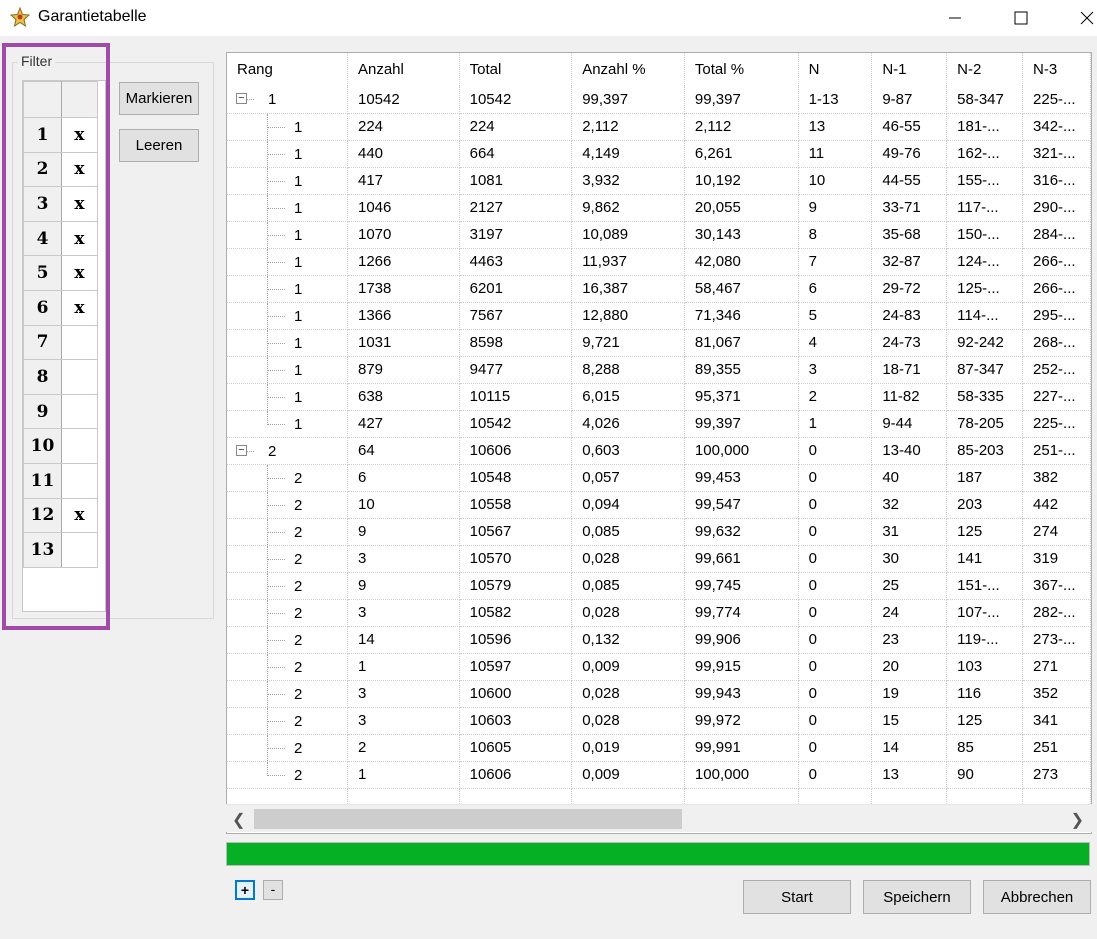  Describe the element at coordinates (659, 478) in the screenshot. I see `table-row: 2 6 10548 0,057 99,453 0 40 187 382` at that location.